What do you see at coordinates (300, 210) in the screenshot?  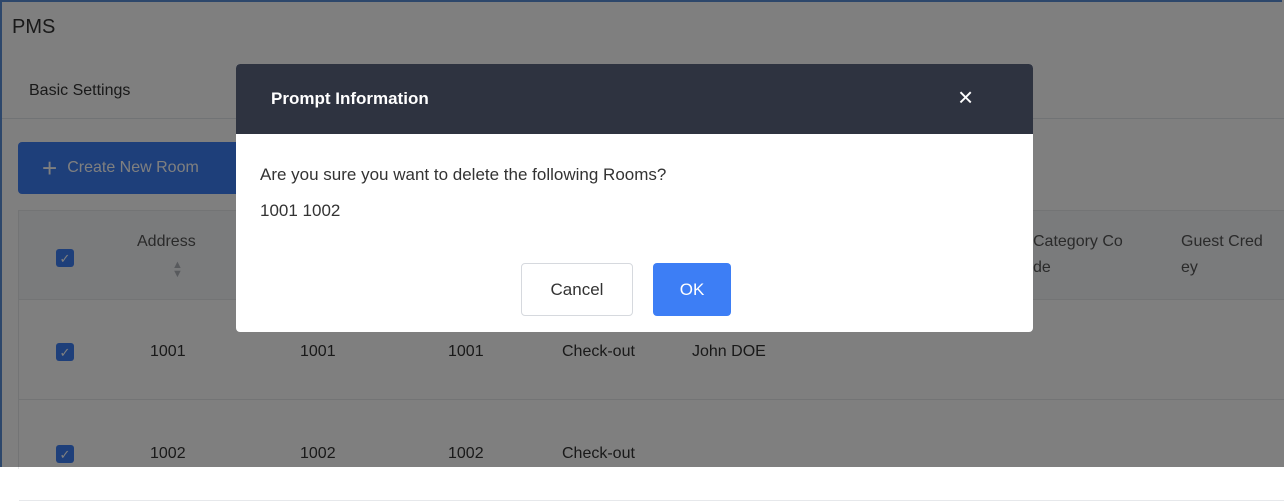 I see `dialog-room-list: 1001 1002` at bounding box center [300, 210].